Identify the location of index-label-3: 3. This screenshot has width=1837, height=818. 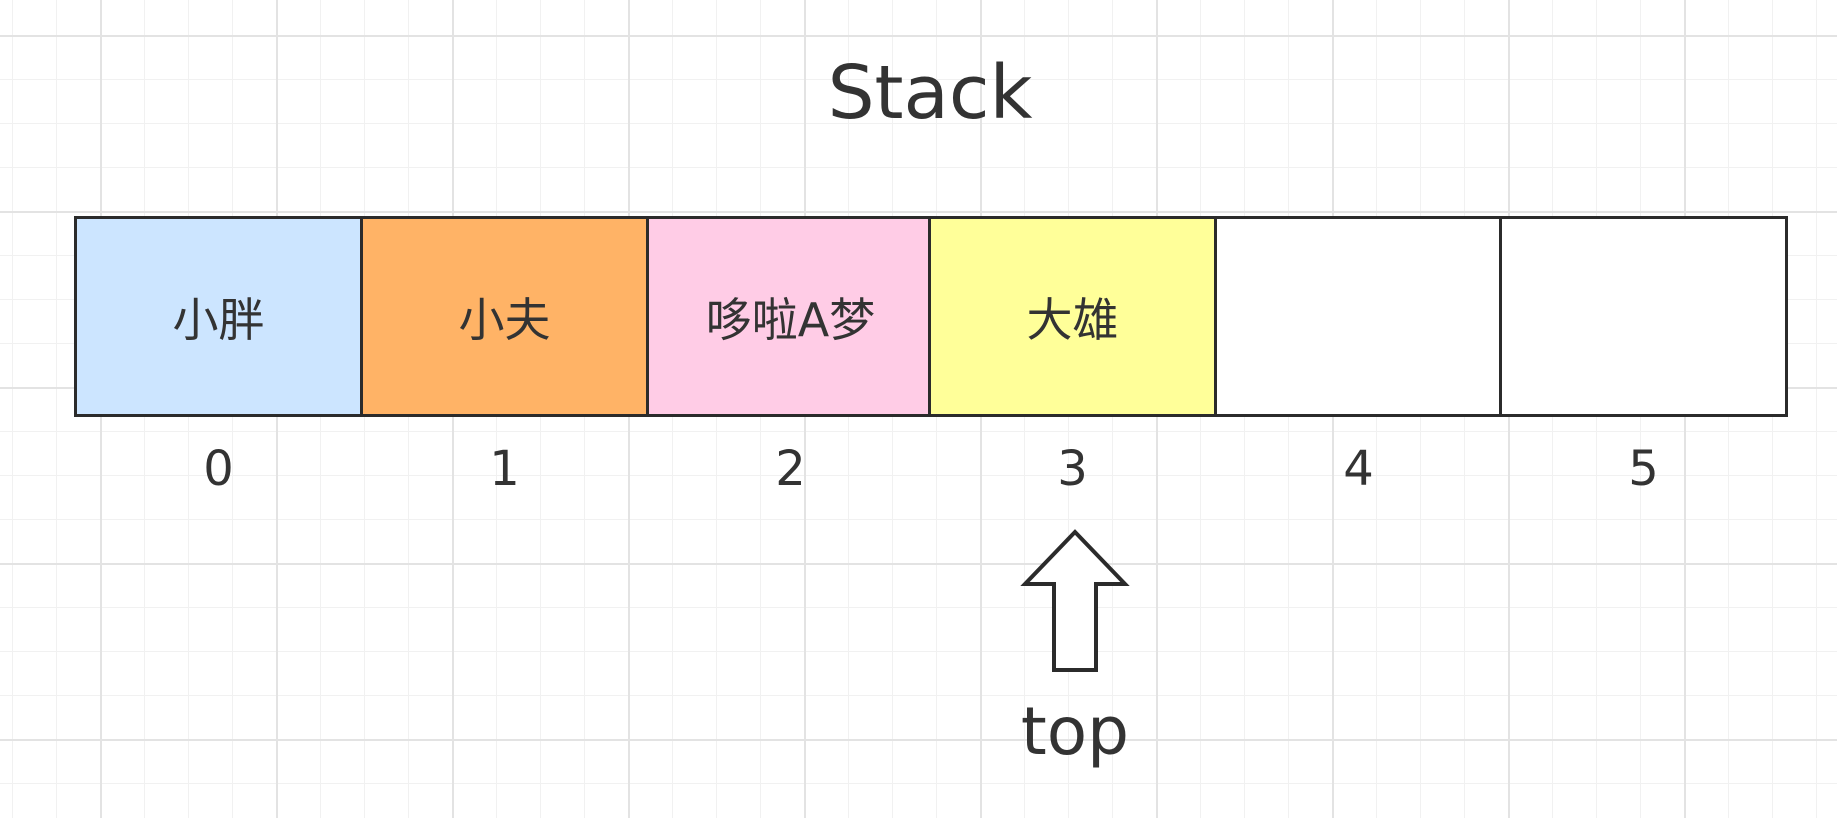
(1072, 469).